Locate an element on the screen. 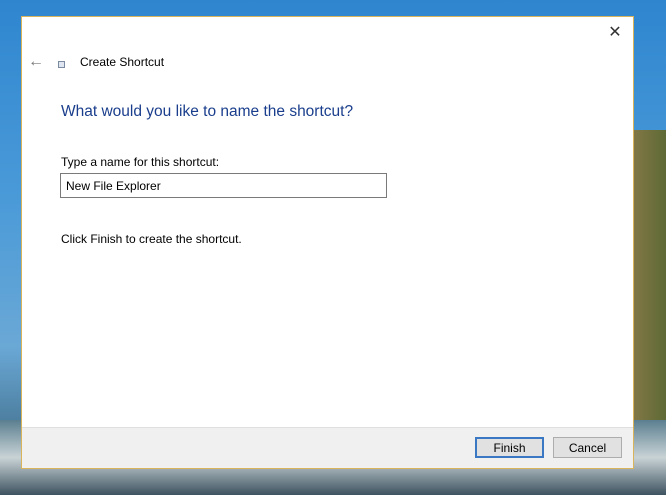  close-icon: ✕ is located at coordinates (615, 32).